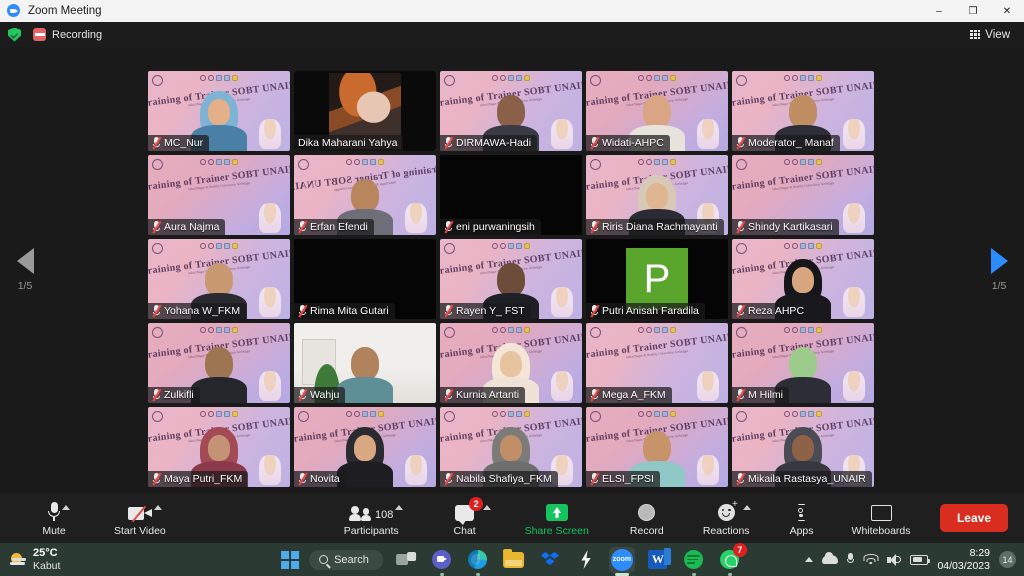 This screenshot has width=1024, height=576. I want to click on participant-name-bar: Dika Maharani Yahya, so click(349, 143).